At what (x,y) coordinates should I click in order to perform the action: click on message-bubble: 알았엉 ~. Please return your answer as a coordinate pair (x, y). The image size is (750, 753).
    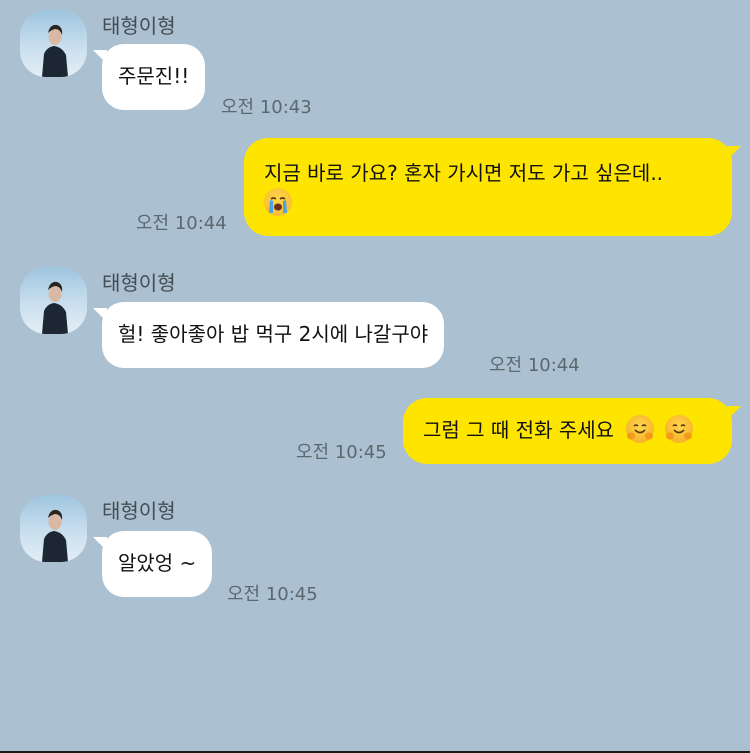
    Looking at the image, I should click on (152, 564).